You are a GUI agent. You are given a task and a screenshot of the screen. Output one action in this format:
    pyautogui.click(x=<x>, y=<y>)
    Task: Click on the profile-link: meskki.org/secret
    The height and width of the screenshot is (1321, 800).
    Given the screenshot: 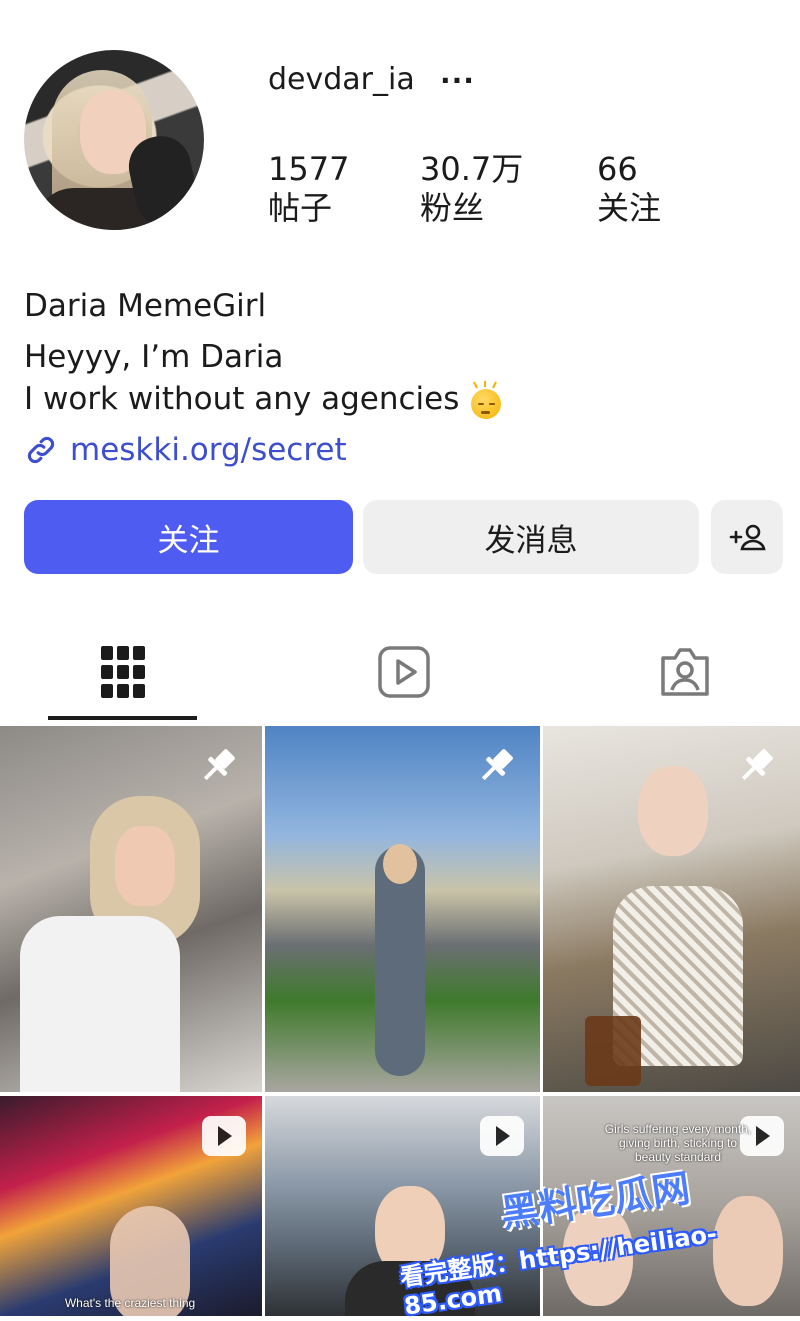 What is the action you would take?
    pyautogui.click(x=185, y=450)
    